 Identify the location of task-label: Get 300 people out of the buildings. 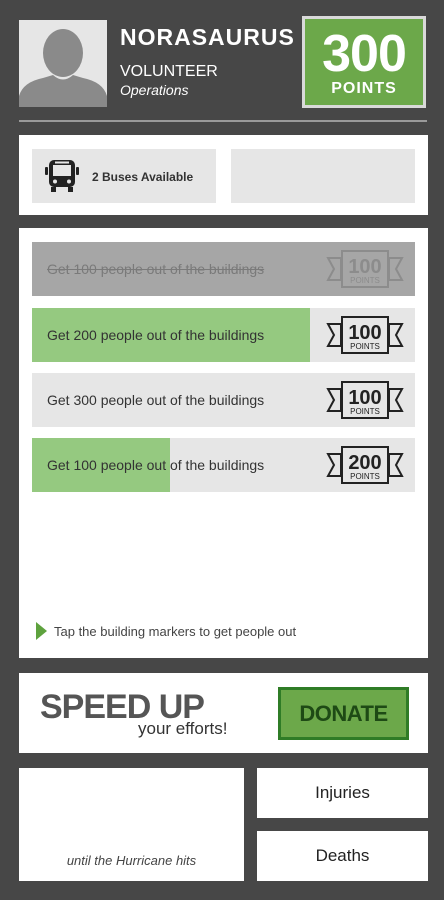
(156, 400).